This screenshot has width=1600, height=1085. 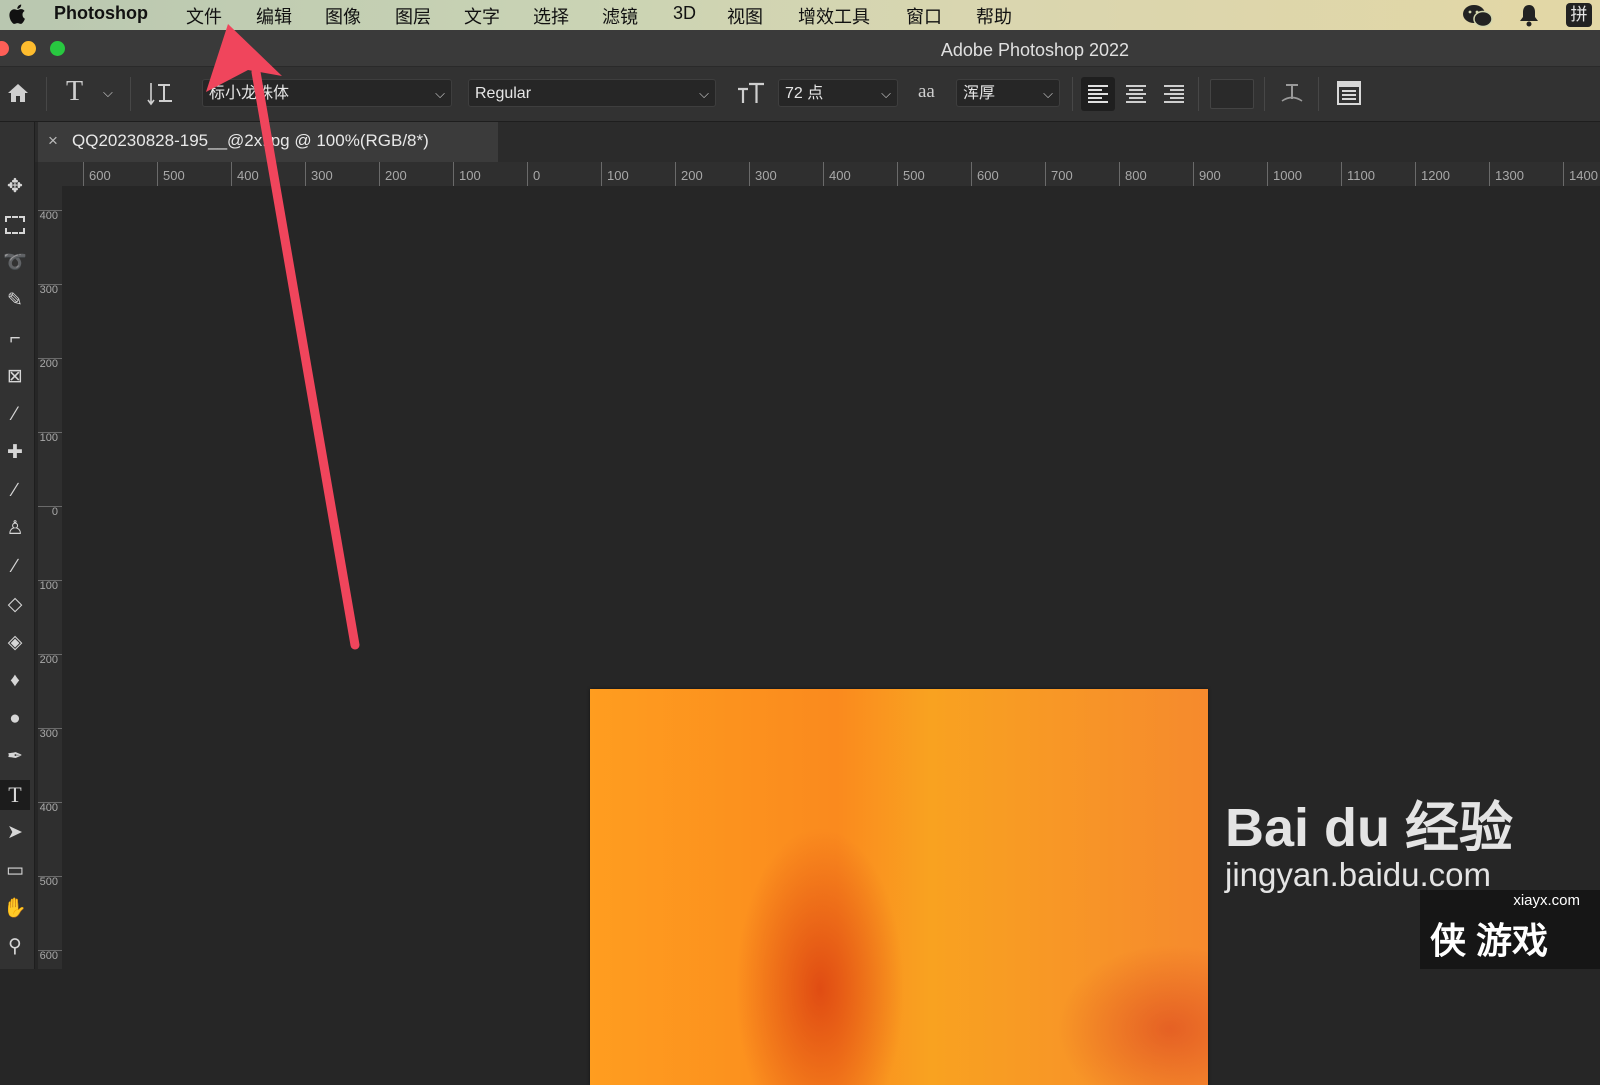 I want to click on xiayx-watermark: xiayx.com 侠 游戏, so click(x=1510, y=929).